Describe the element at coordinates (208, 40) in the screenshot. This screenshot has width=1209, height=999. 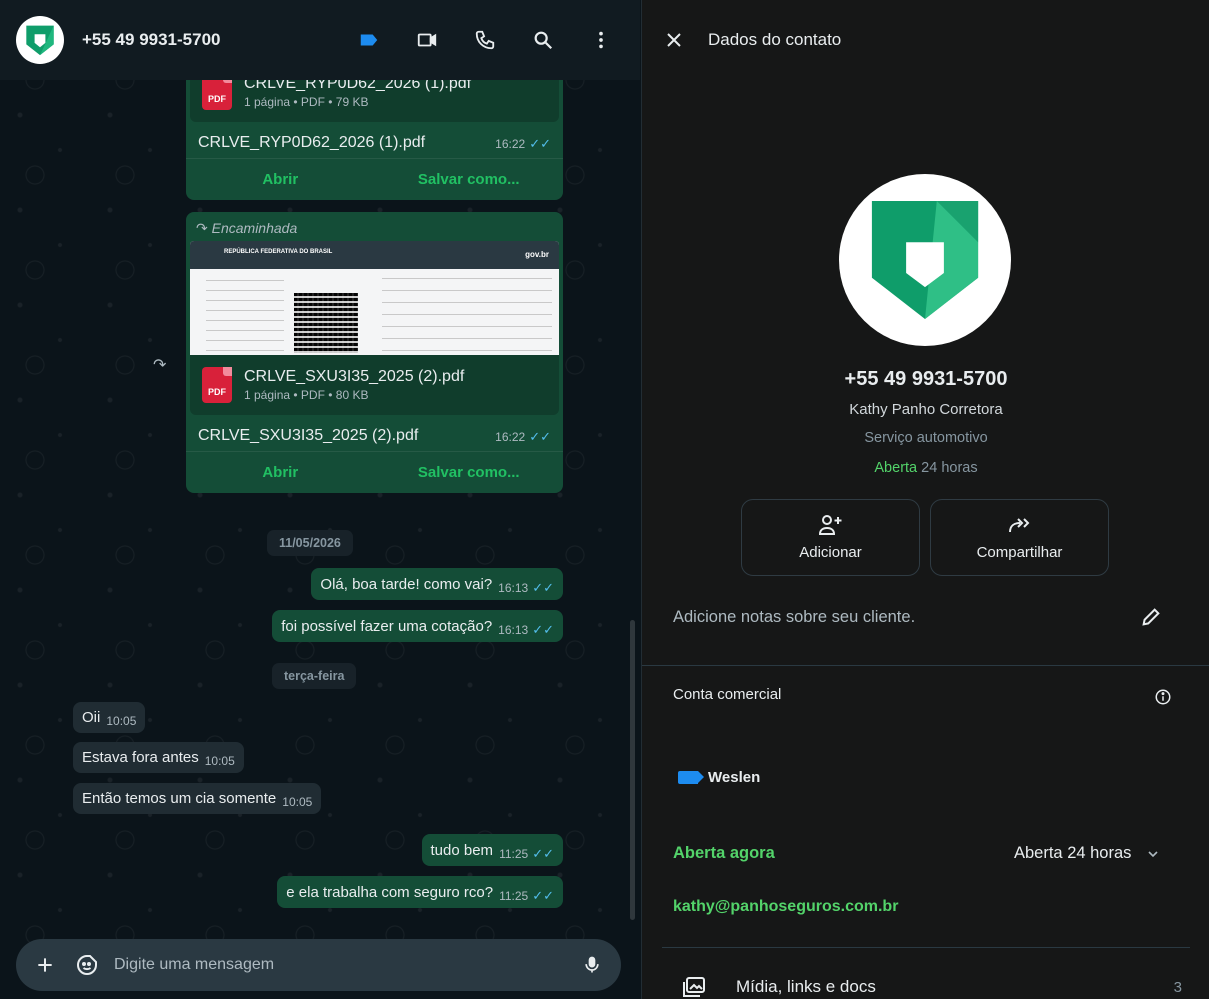
I see `contact-name: +55 49 9931-5700` at that location.